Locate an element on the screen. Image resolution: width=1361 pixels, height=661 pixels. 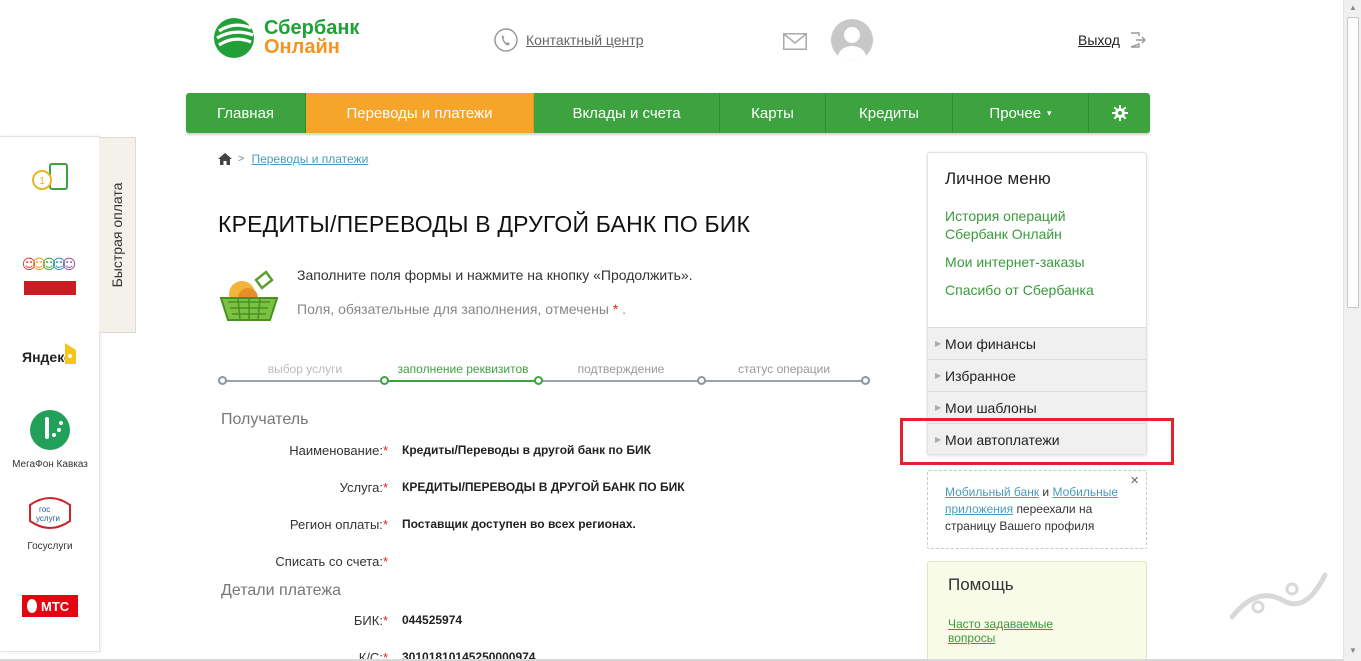
sberbank-logo: Сбербанк Онлайн is located at coordinates (285, 38).